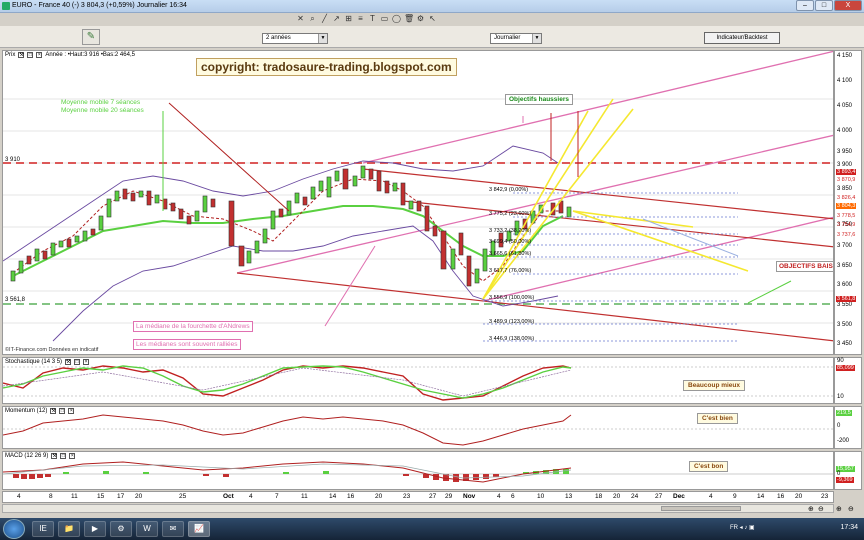 The height and width of the screenshot is (540, 864). I want to click on y-tick: -200, so click(843, 441).